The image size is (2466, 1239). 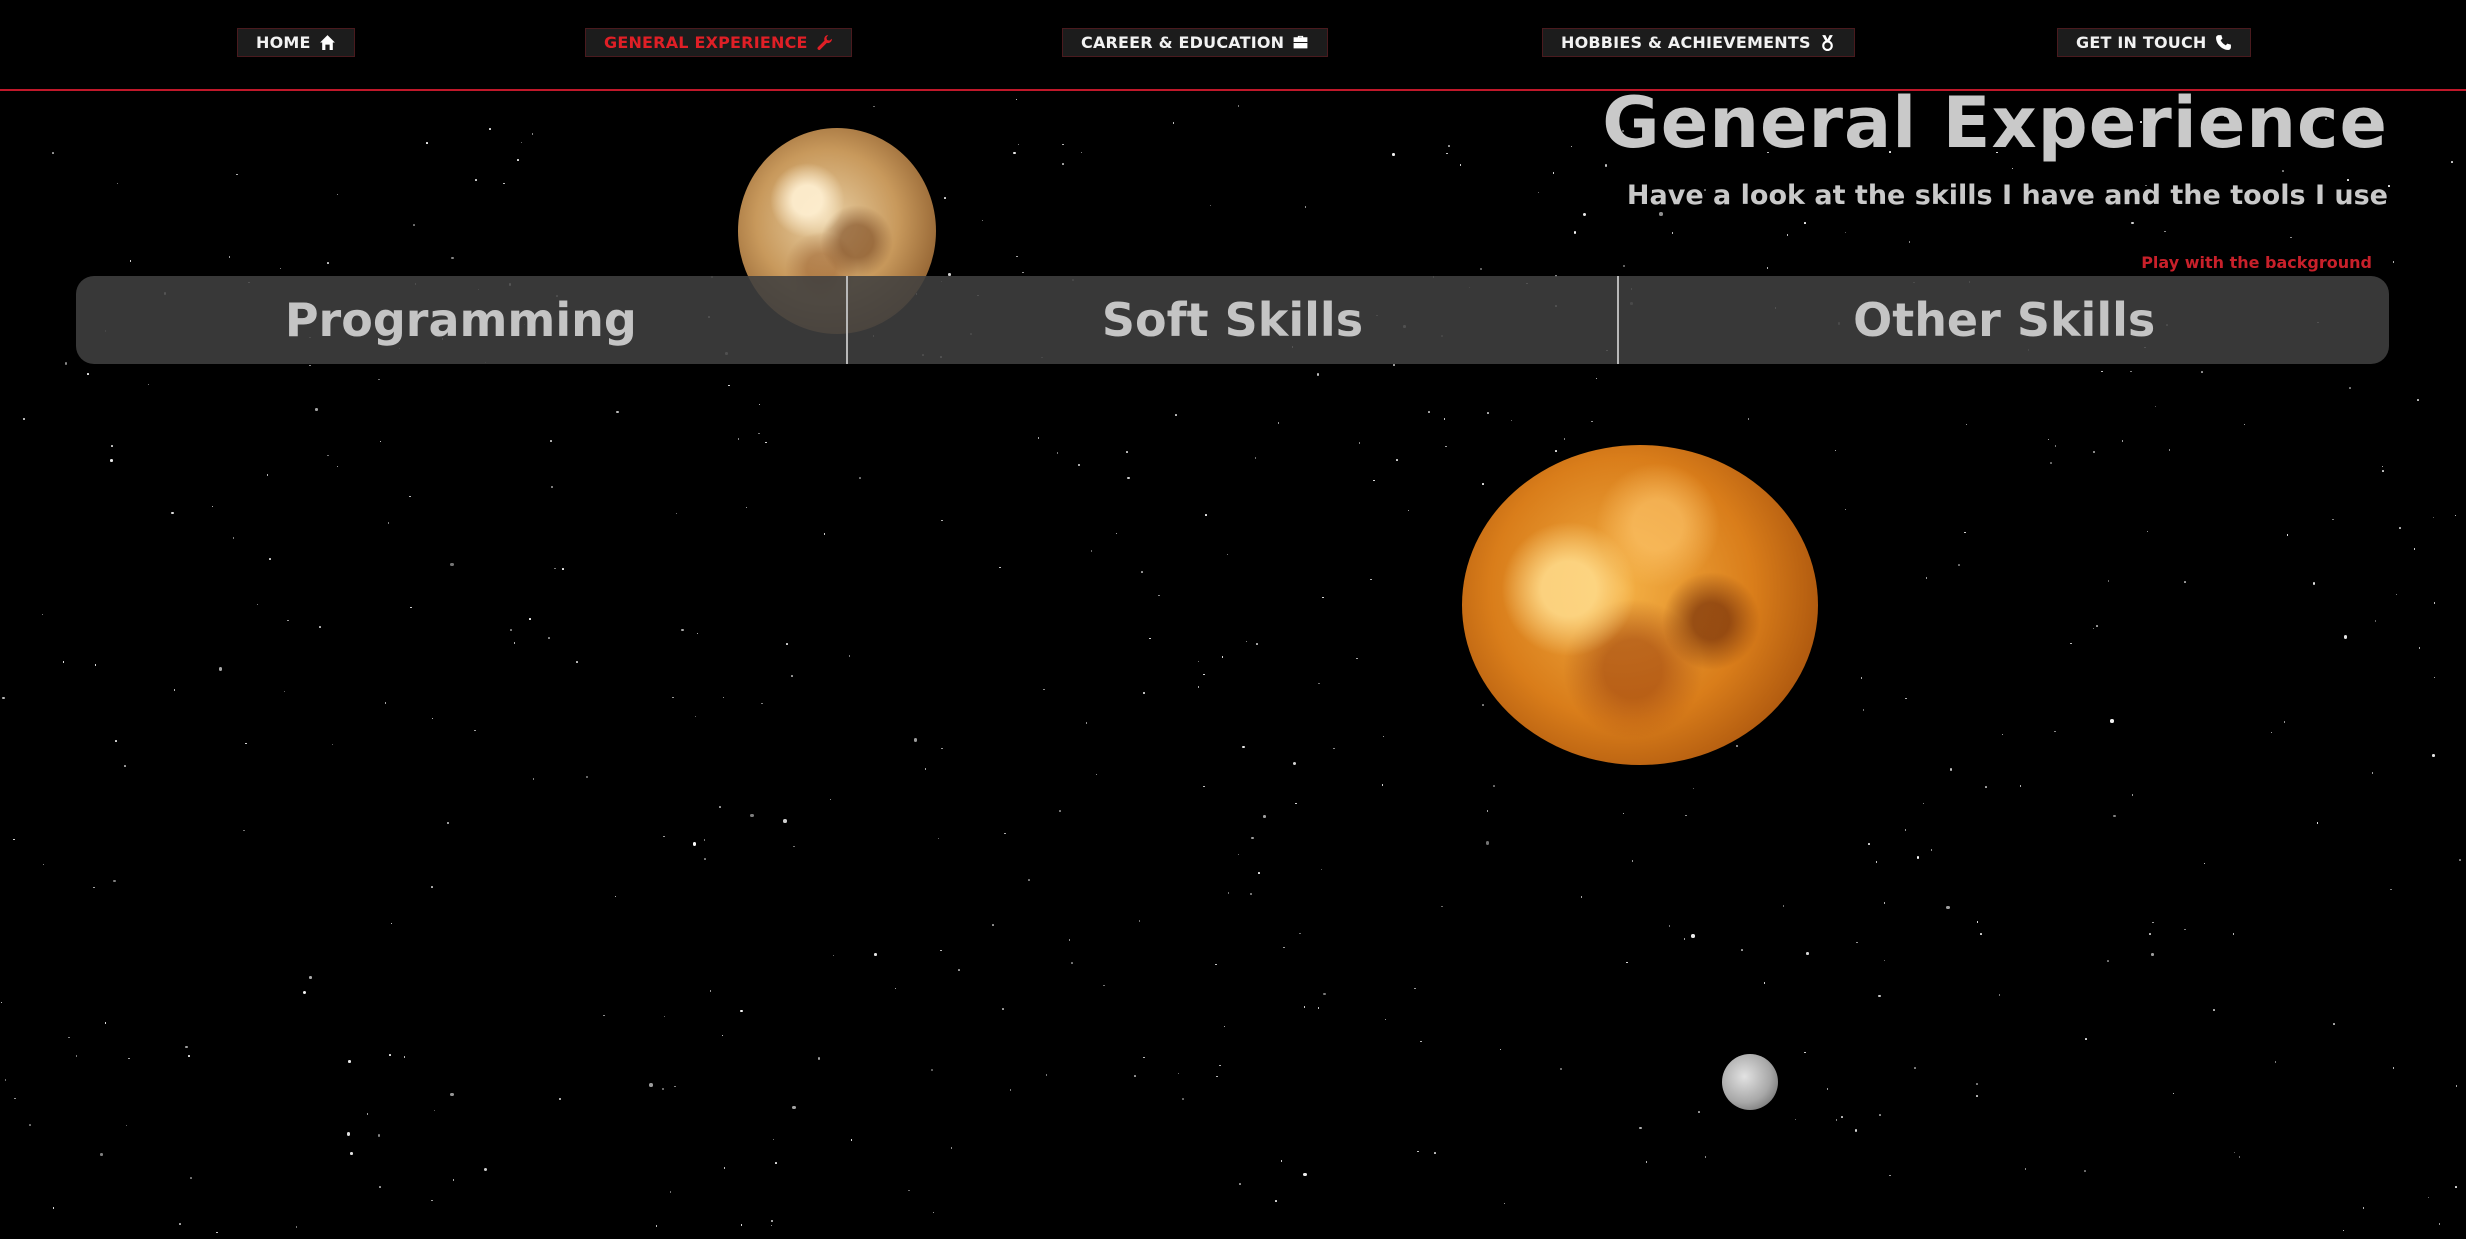 What do you see at coordinates (718, 42) in the screenshot?
I see `nav-item-general-experience: GENERAL EXPERIENCE` at bounding box center [718, 42].